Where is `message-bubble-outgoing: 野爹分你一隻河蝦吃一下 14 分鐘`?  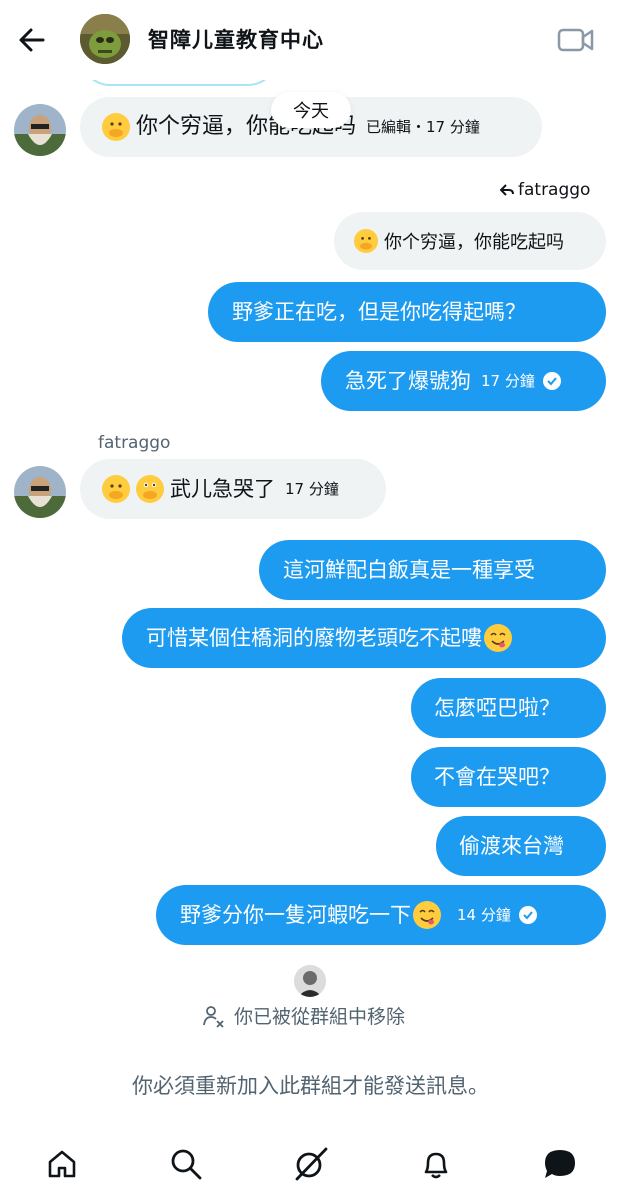 message-bubble-outgoing: 野爹分你一隻河蝦吃一下 14 分鐘 is located at coordinates (381, 915).